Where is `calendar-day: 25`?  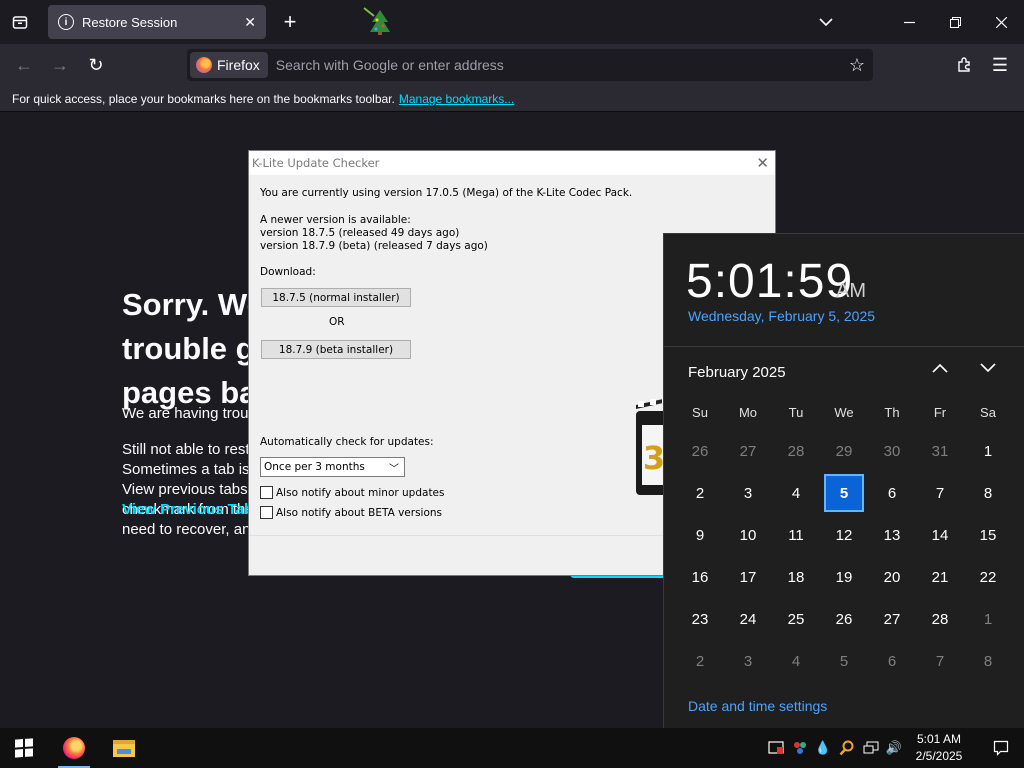 calendar-day: 25 is located at coordinates (796, 619).